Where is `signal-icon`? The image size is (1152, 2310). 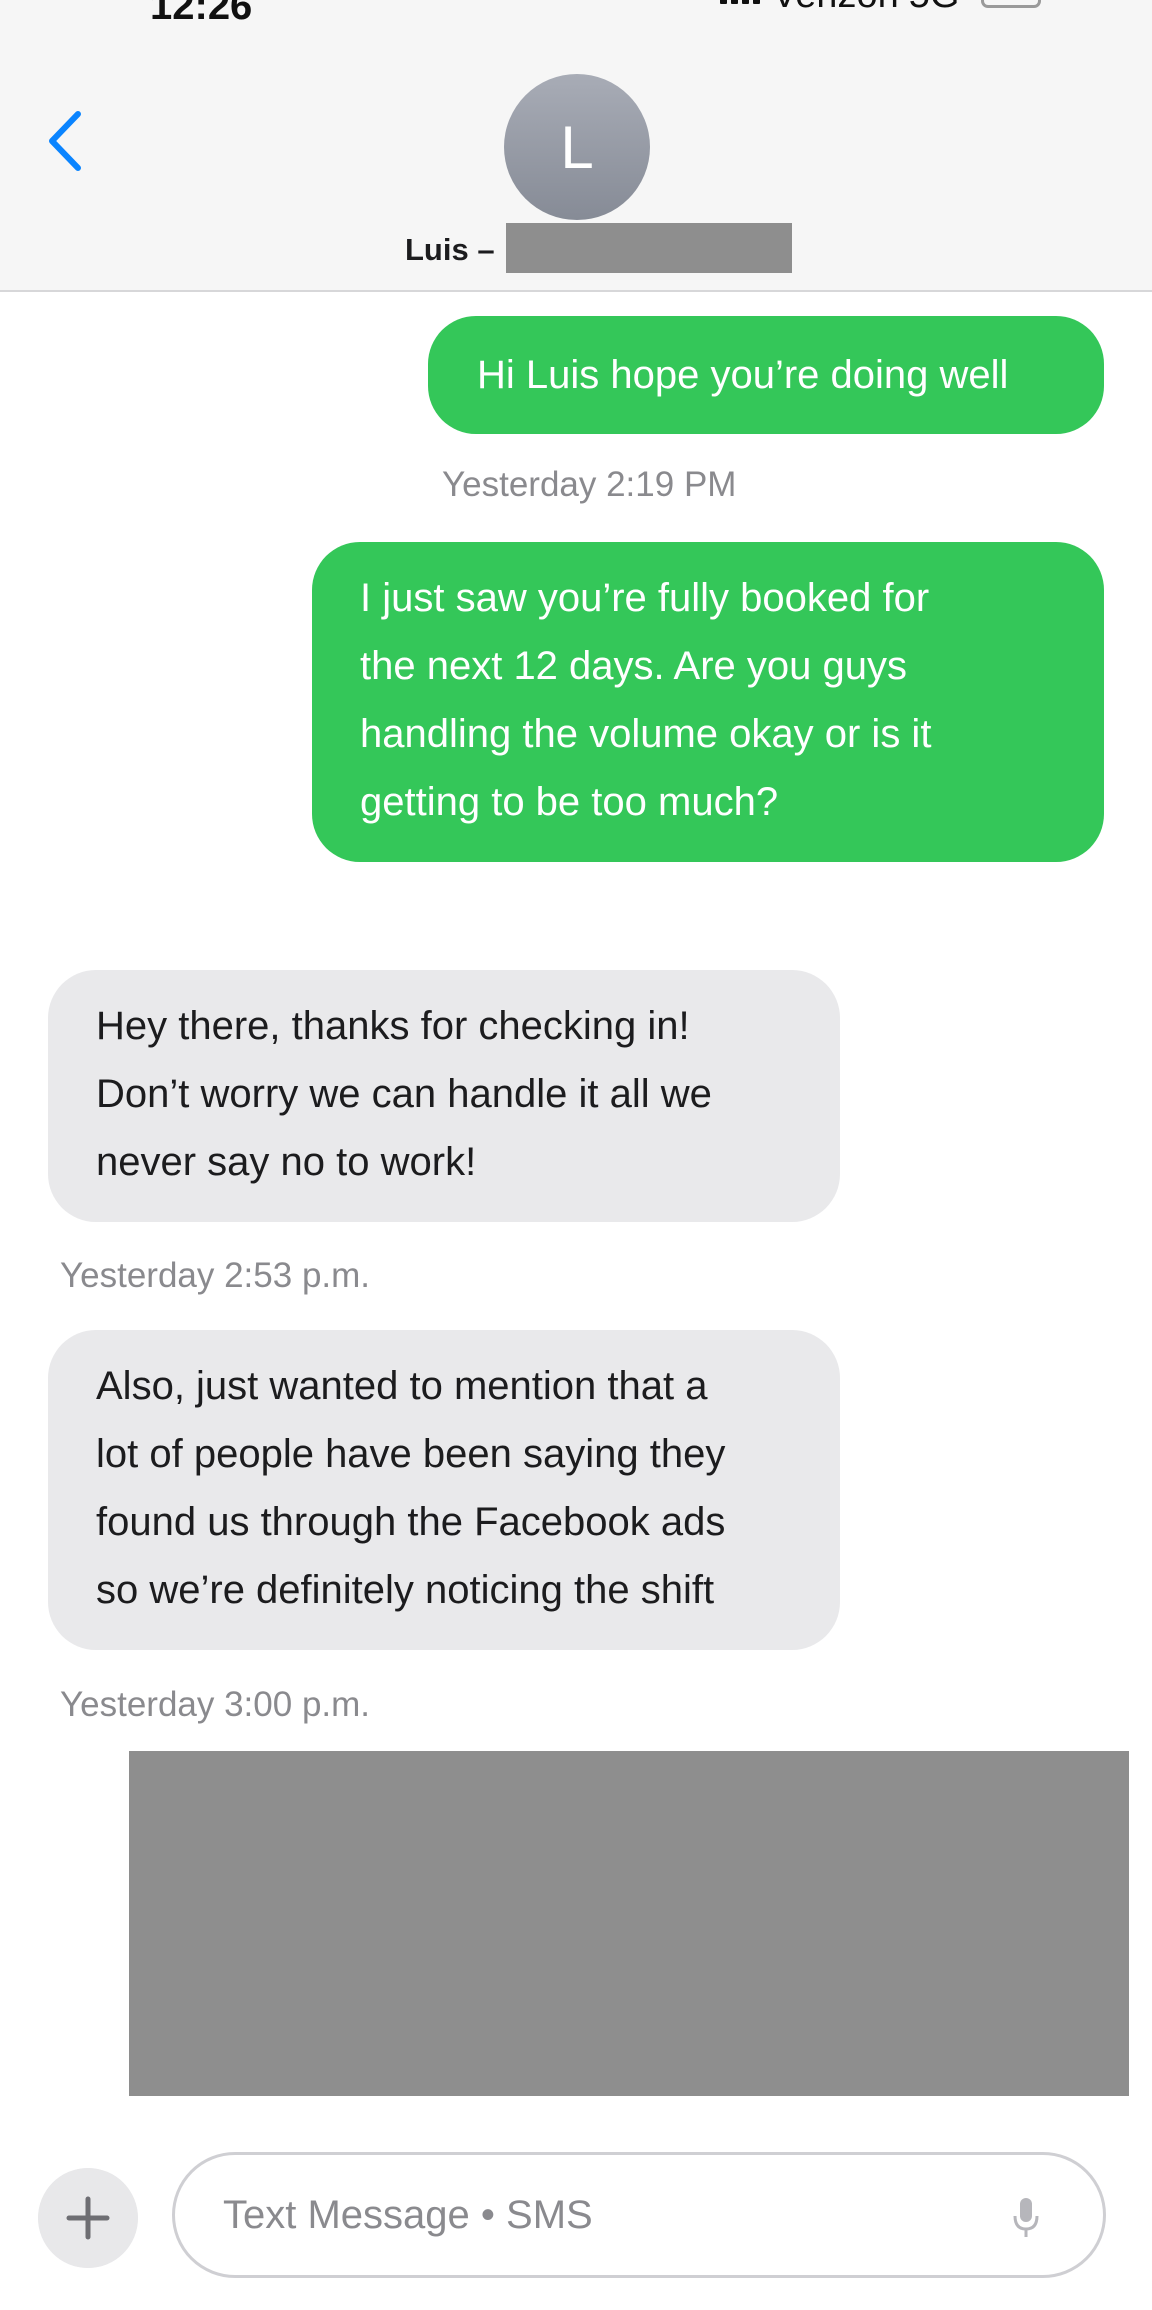
signal-icon is located at coordinates (740, 2).